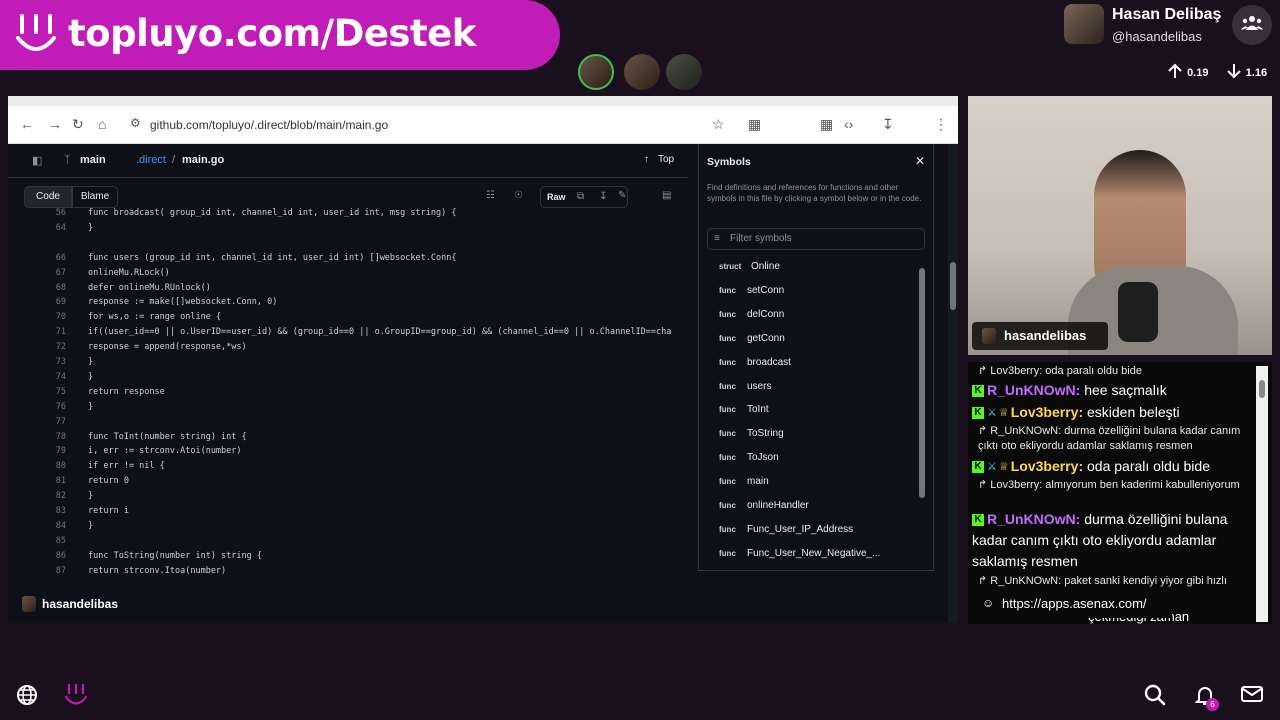  What do you see at coordinates (348, 468) in the screenshot?
I see `code-line: 80 if err != nil {` at bounding box center [348, 468].